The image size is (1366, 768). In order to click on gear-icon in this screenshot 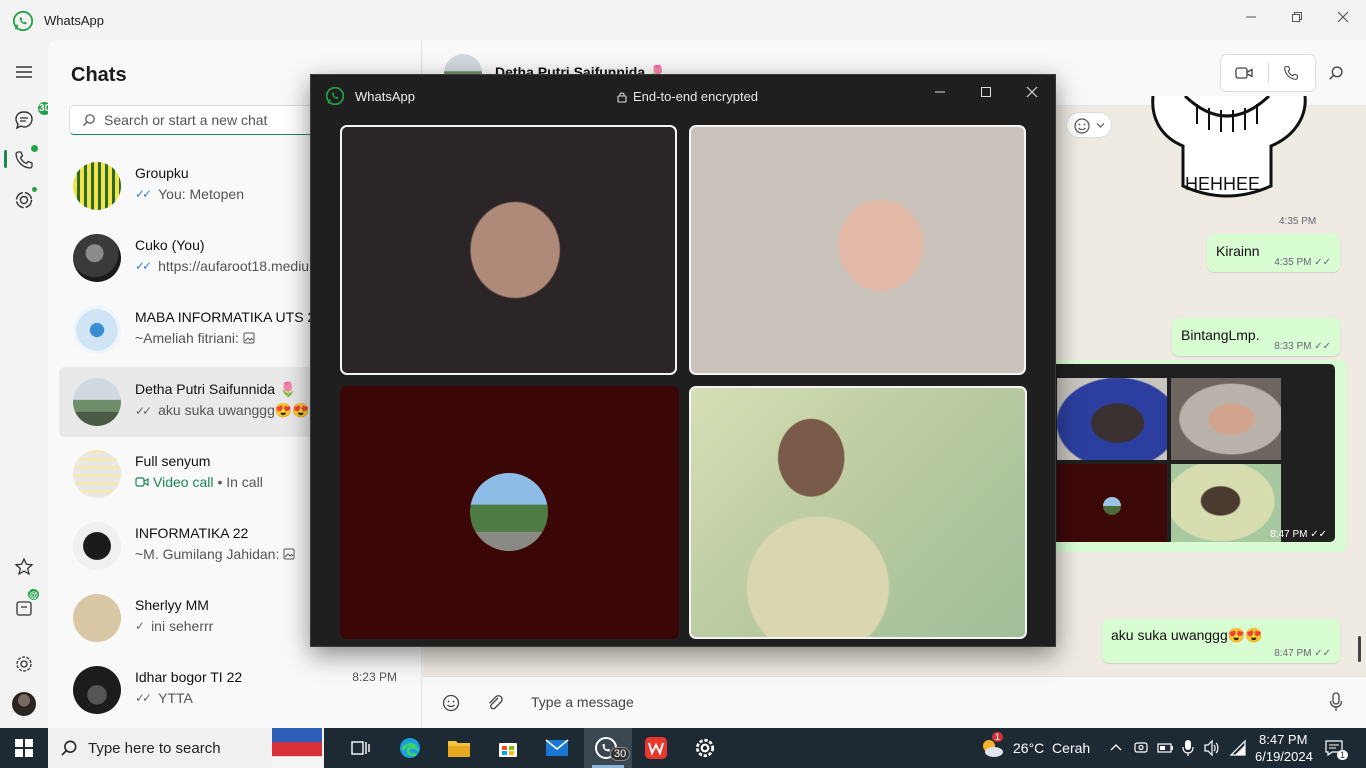, I will do `click(24, 664)`.